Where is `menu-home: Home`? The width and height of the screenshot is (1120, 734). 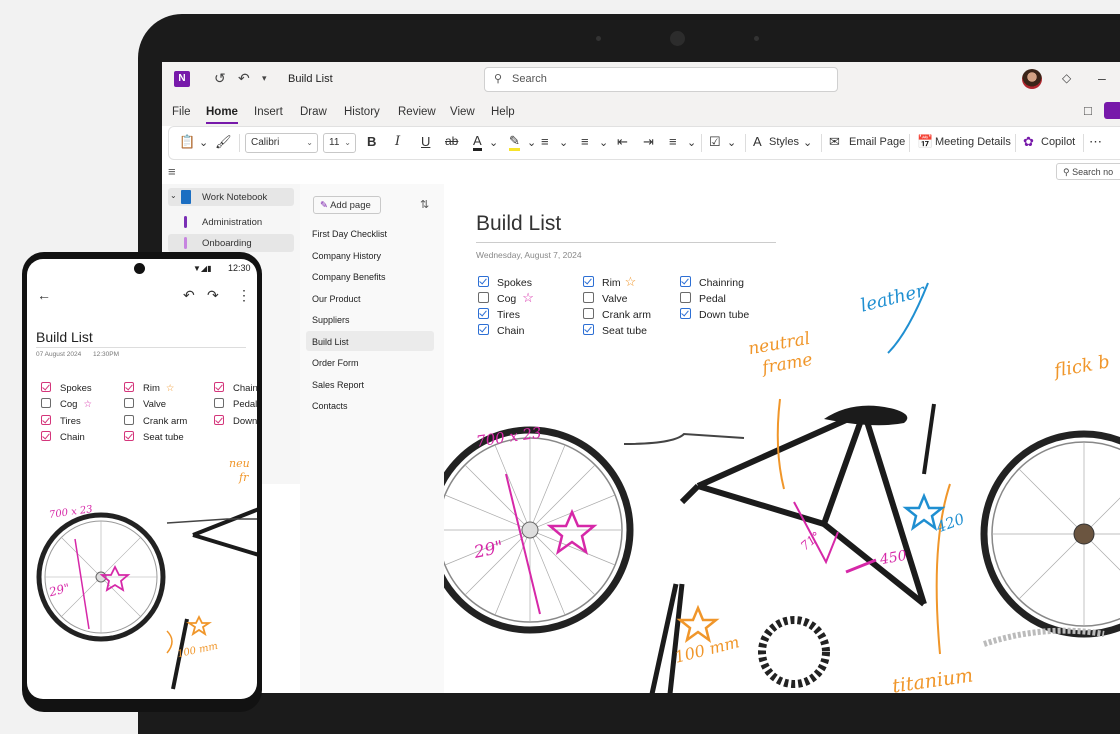
menu-home: Home is located at coordinates (222, 115).